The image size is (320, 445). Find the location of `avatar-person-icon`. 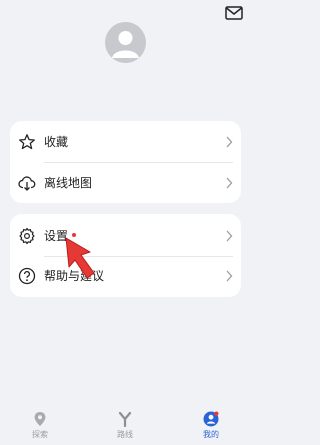

avatar-person-icon is located at coordinates (125, 44).